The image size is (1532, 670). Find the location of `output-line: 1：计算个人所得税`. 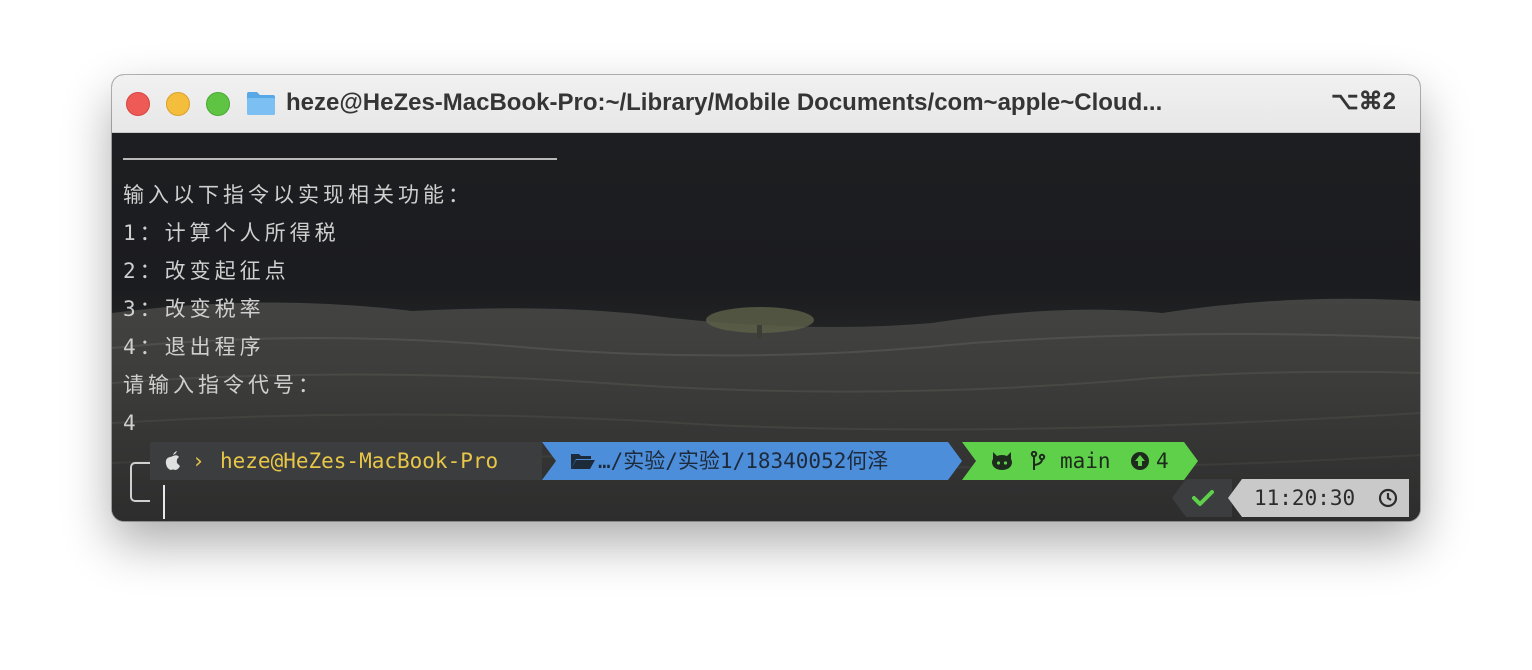

output-line: 1：计算个人所得税 is located at coordinates (231, 233).